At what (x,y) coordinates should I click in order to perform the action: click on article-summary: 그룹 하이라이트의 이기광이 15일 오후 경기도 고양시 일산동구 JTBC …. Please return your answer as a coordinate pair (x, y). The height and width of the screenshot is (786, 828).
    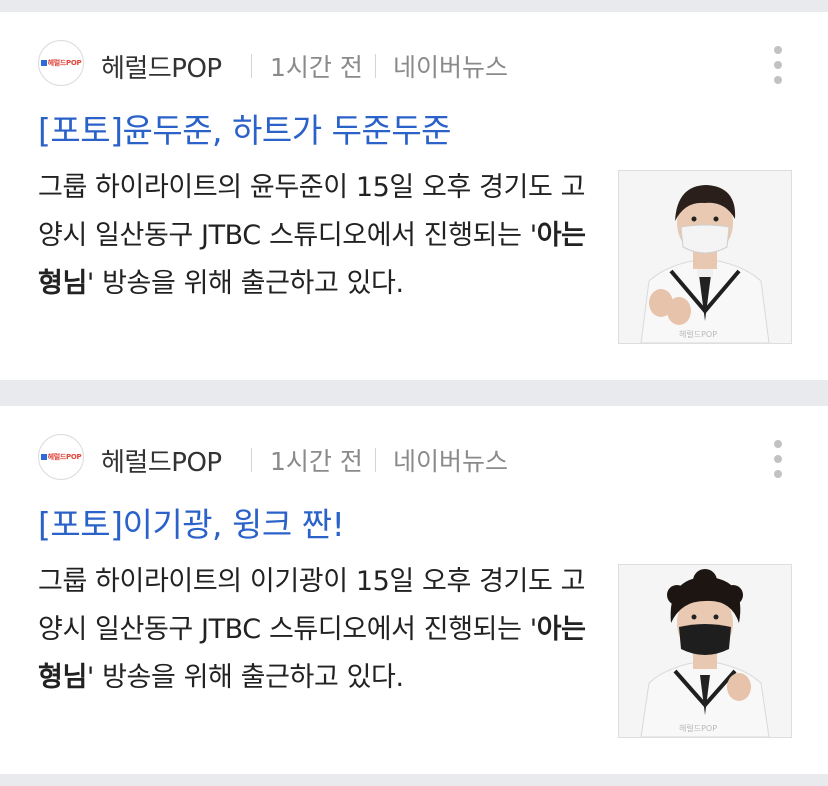
    Looking at the image, I should click on (313, 630).